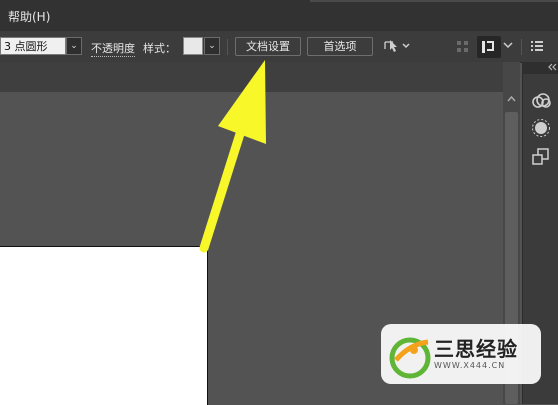 The image size is (558, 405). What do you see at coordinates (541, 128) in the screenshot?
I see `appearance-icon` at bounding box center [541, 128].